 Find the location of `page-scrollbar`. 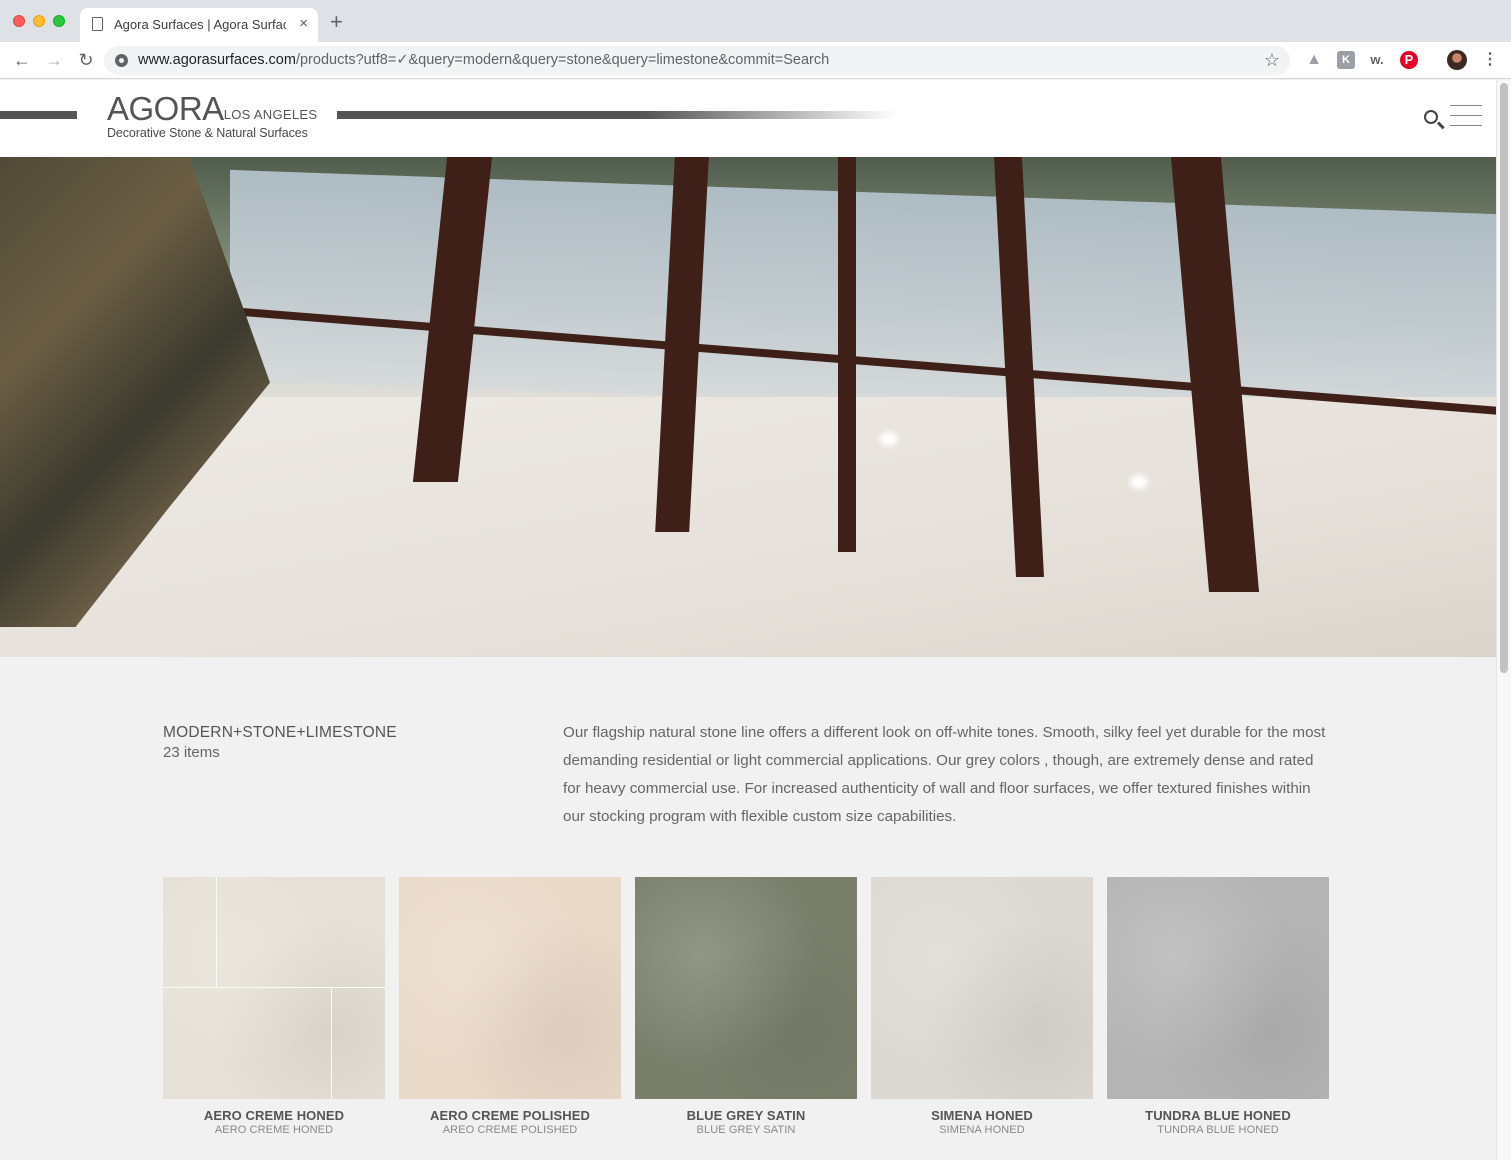

page-scrollbar is located at coordinates (1503, 620).